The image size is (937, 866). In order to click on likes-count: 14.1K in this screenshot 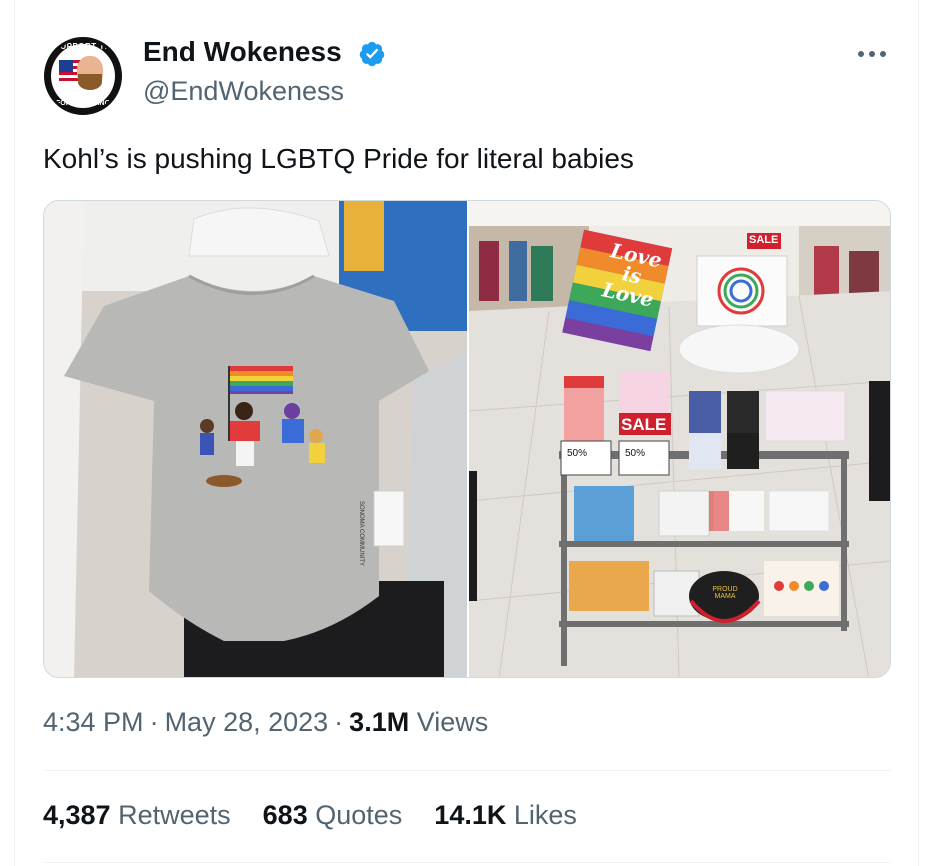, I will do `click(470, 815)`.